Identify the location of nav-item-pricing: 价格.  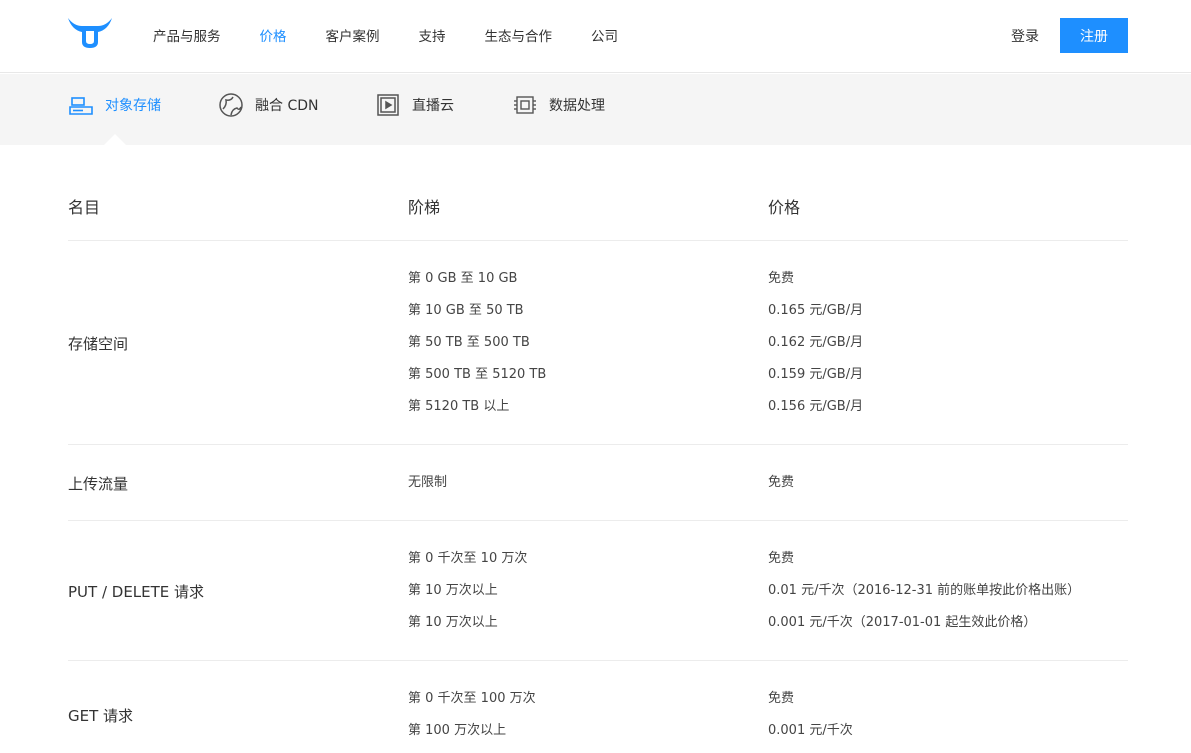
(273, 35).